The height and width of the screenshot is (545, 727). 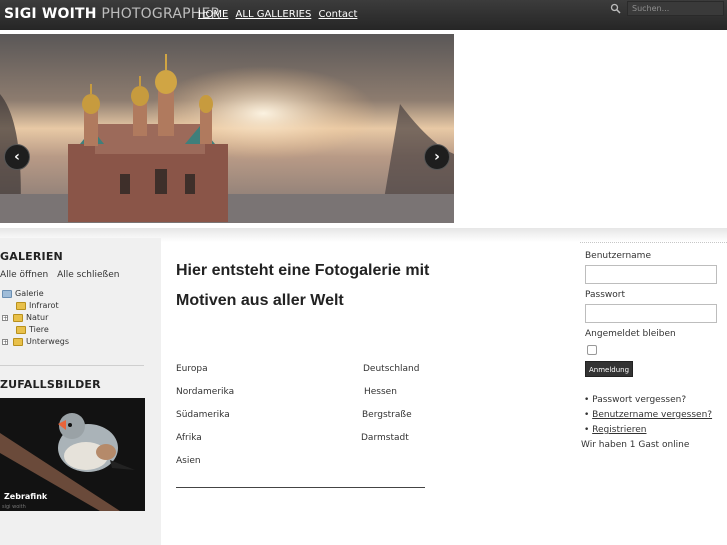 I want to click on remember-label: Angemeldet bleiben, so click(x=630, y=334).